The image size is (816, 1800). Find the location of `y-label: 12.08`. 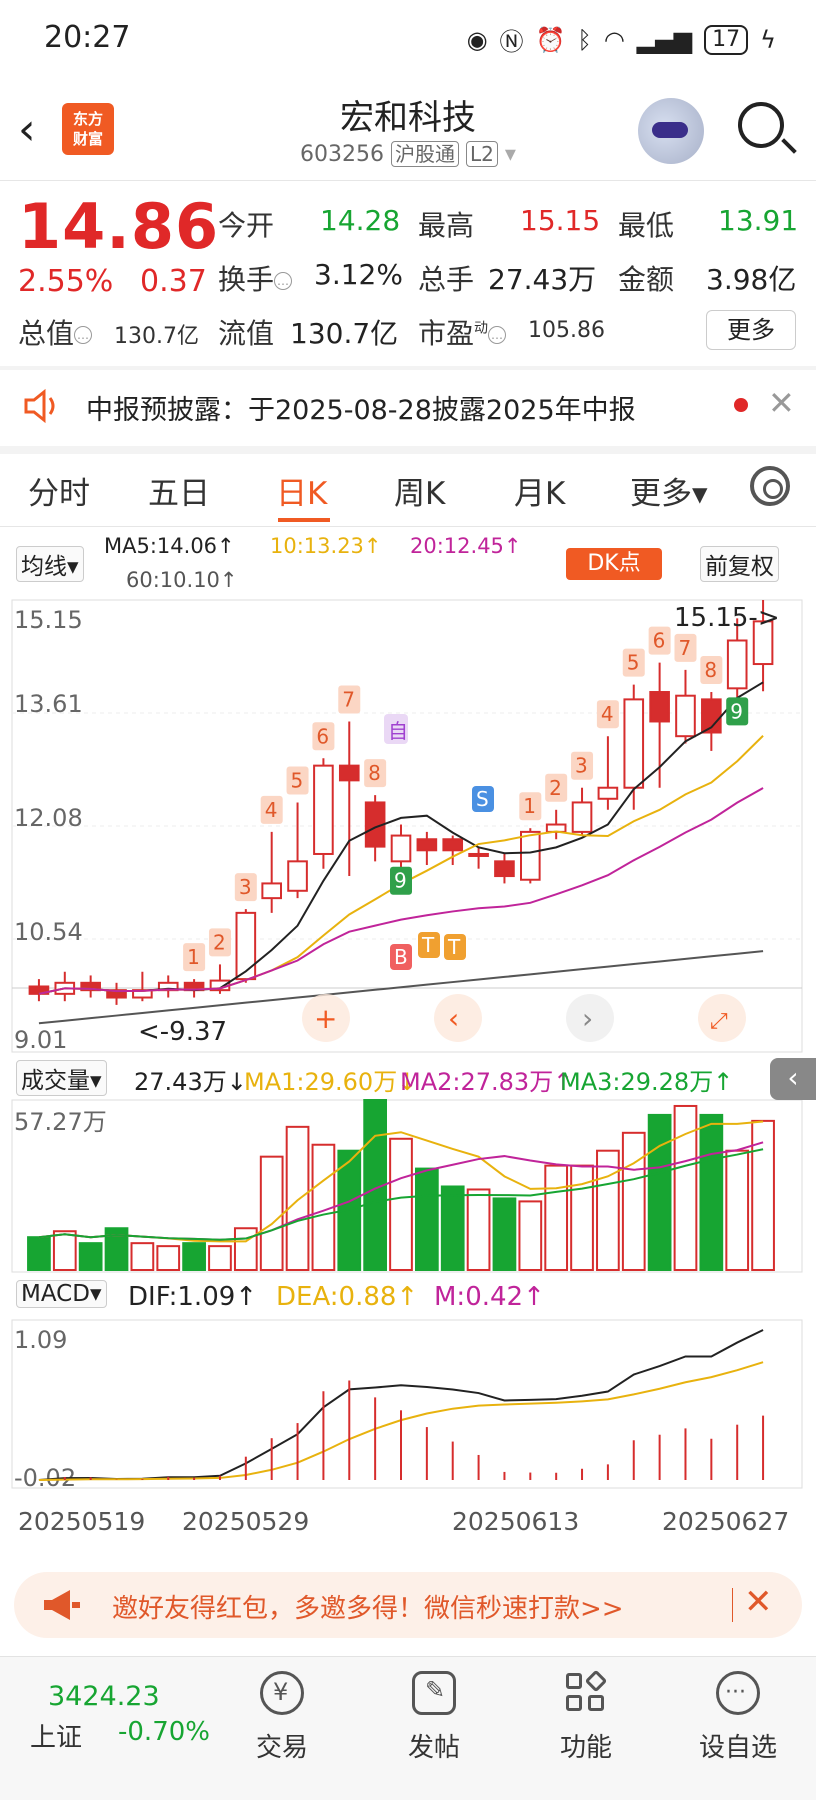

y-label: 12.08 is located at coordinates (48, 818).